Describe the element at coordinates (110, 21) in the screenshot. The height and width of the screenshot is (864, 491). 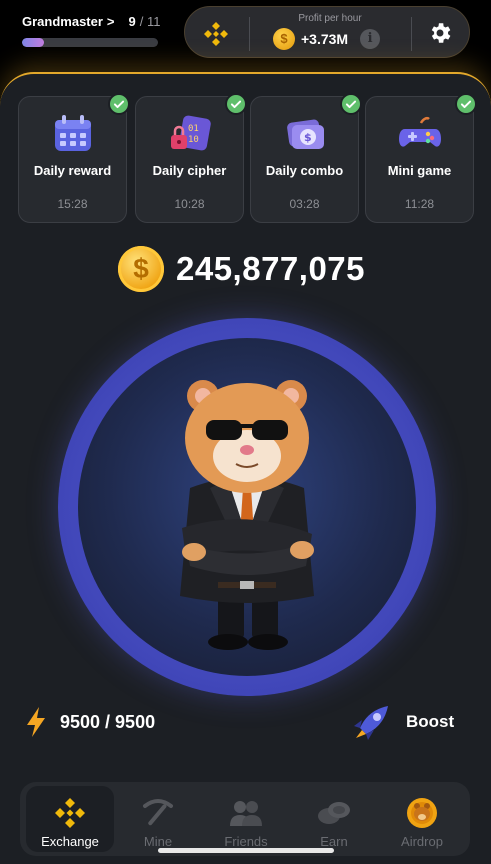
I see `chevron-right-icon: >` at that location.